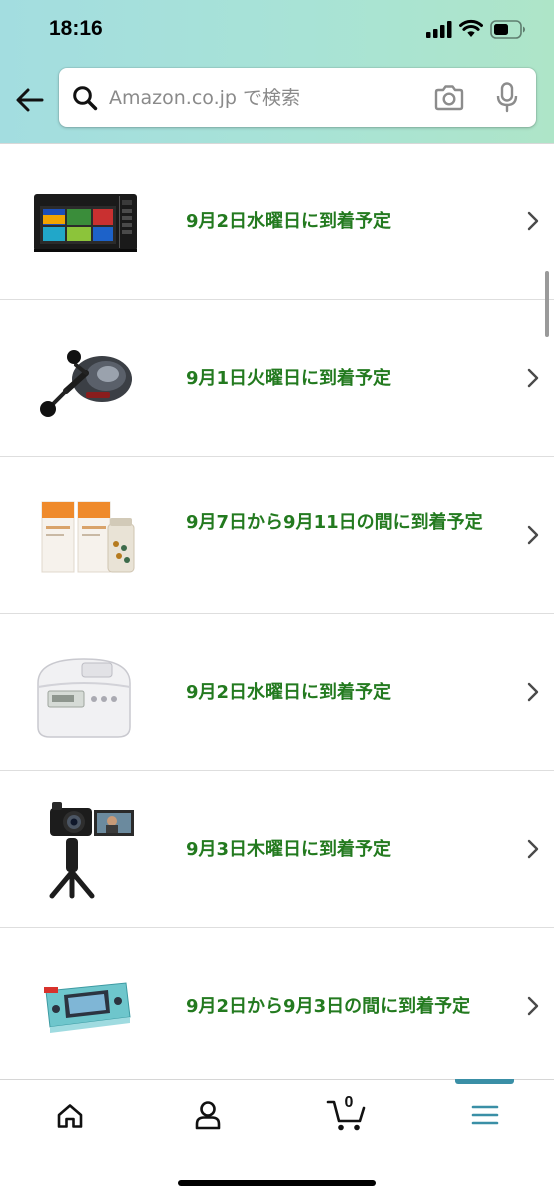 The height and width of the screenshot is (1199, 554). I want to click on cellular-signal-icon, so click(439, 29).